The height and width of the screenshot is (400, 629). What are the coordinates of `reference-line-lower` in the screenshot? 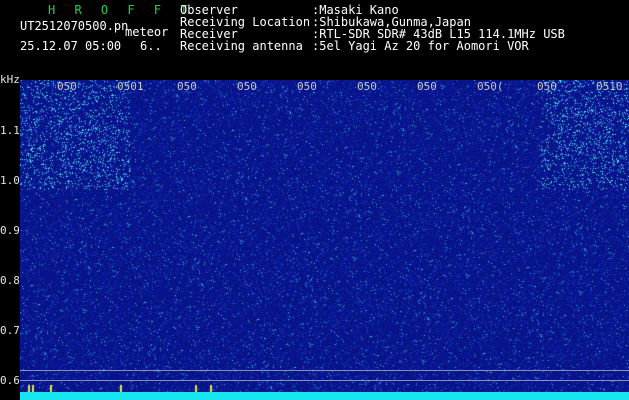 It's located at (324, 380).